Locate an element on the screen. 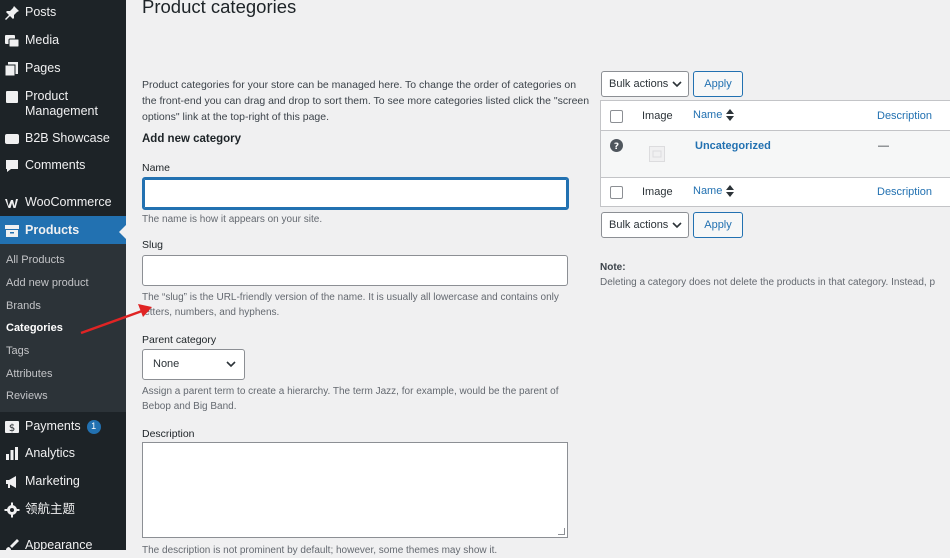  comment-icon is located at coordinates (12, 166).